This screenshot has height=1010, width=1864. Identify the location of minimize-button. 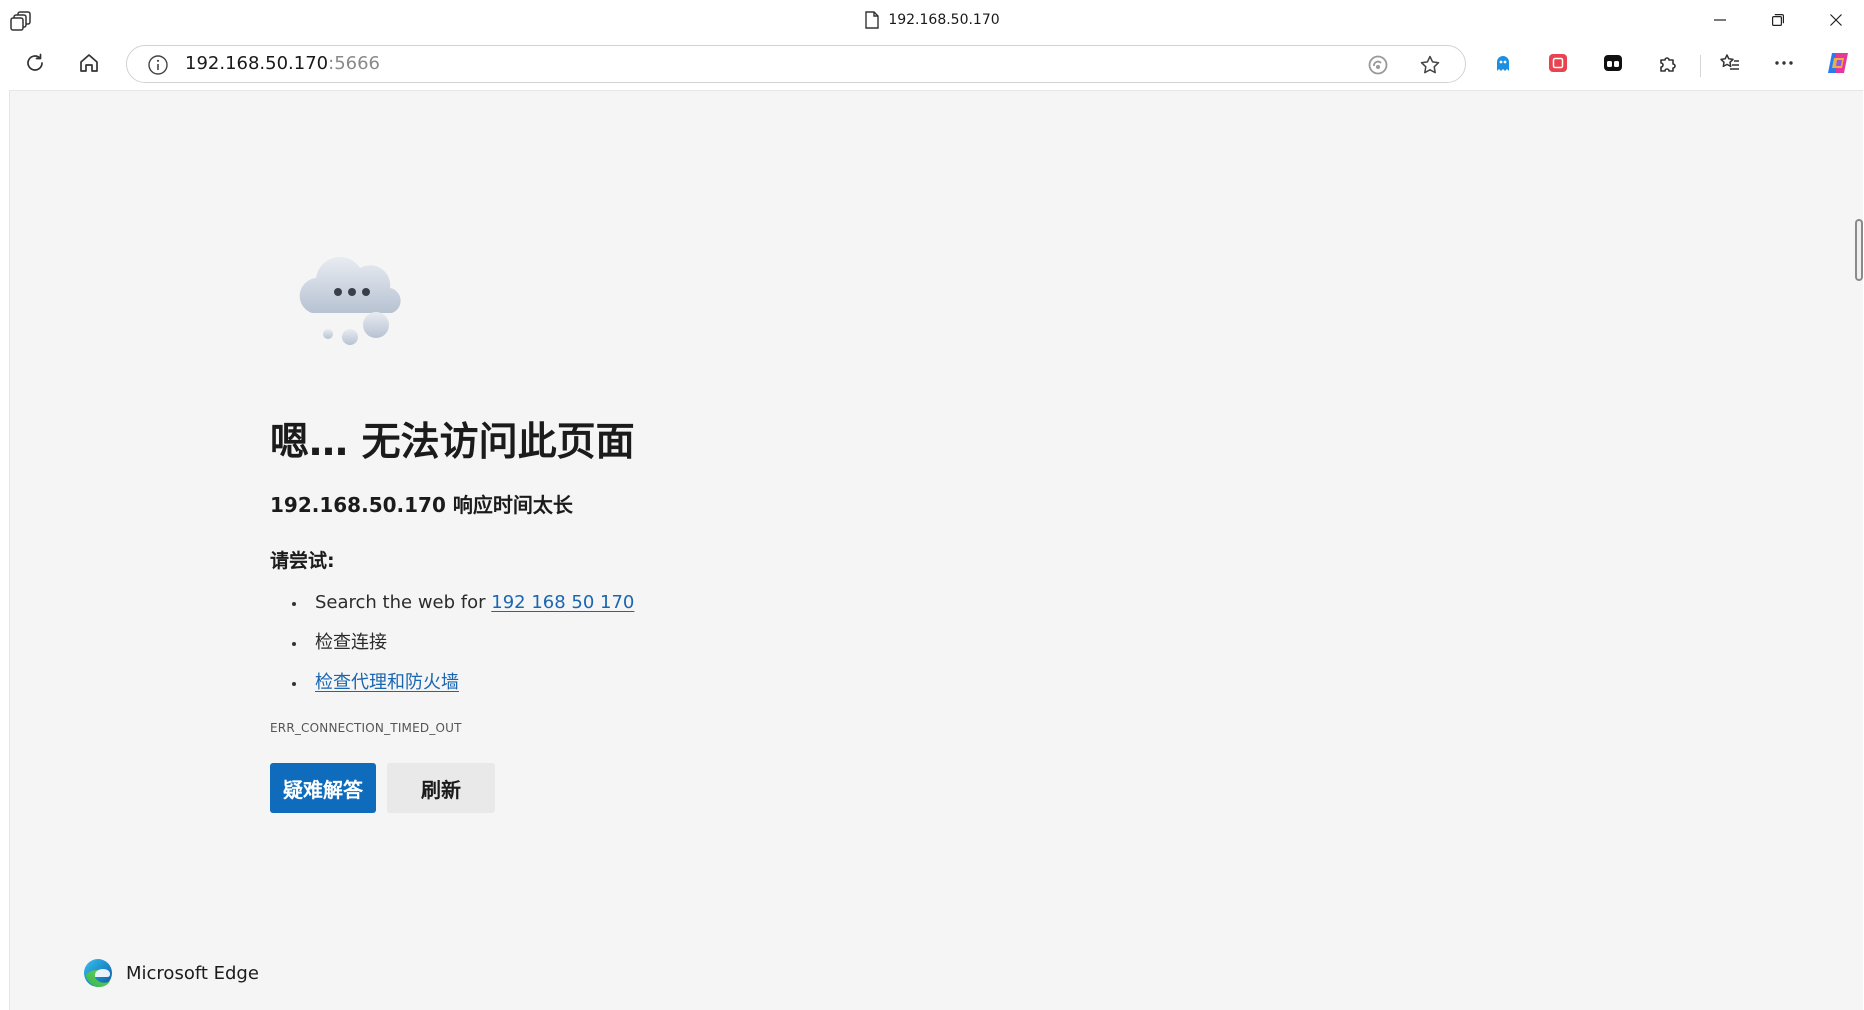
(1720, 20).